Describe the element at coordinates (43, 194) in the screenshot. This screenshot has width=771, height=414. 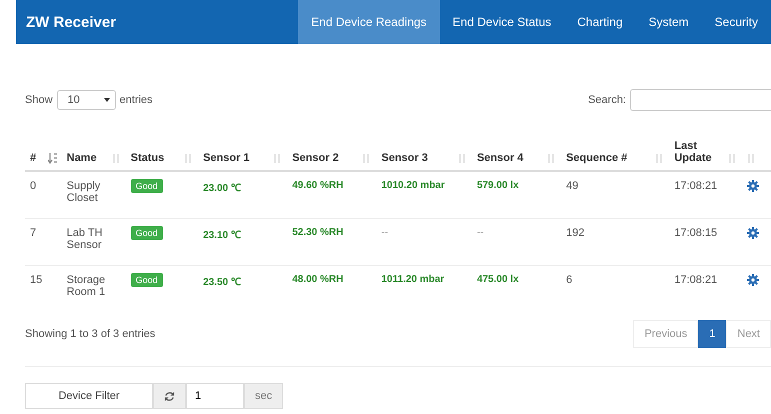
I see `table-cell: 0` at that location.